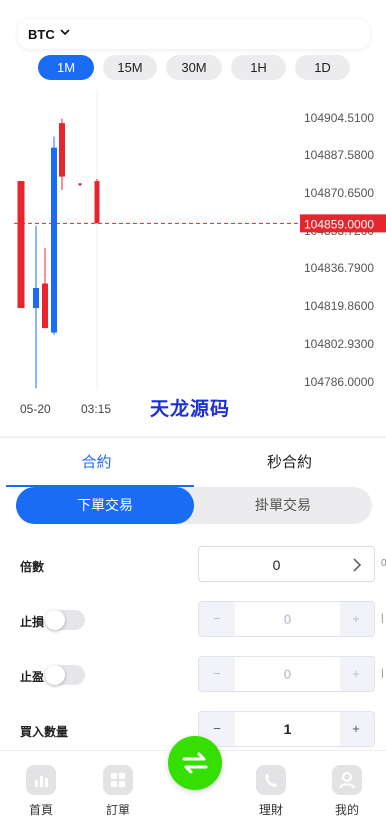 Image resolution: width=386 pixels, height=827 pixels. What do you see at coordinates (40, 810) in the screenshot?
I see `nav-home-label: 首頁` at bounding box center [40, 810].